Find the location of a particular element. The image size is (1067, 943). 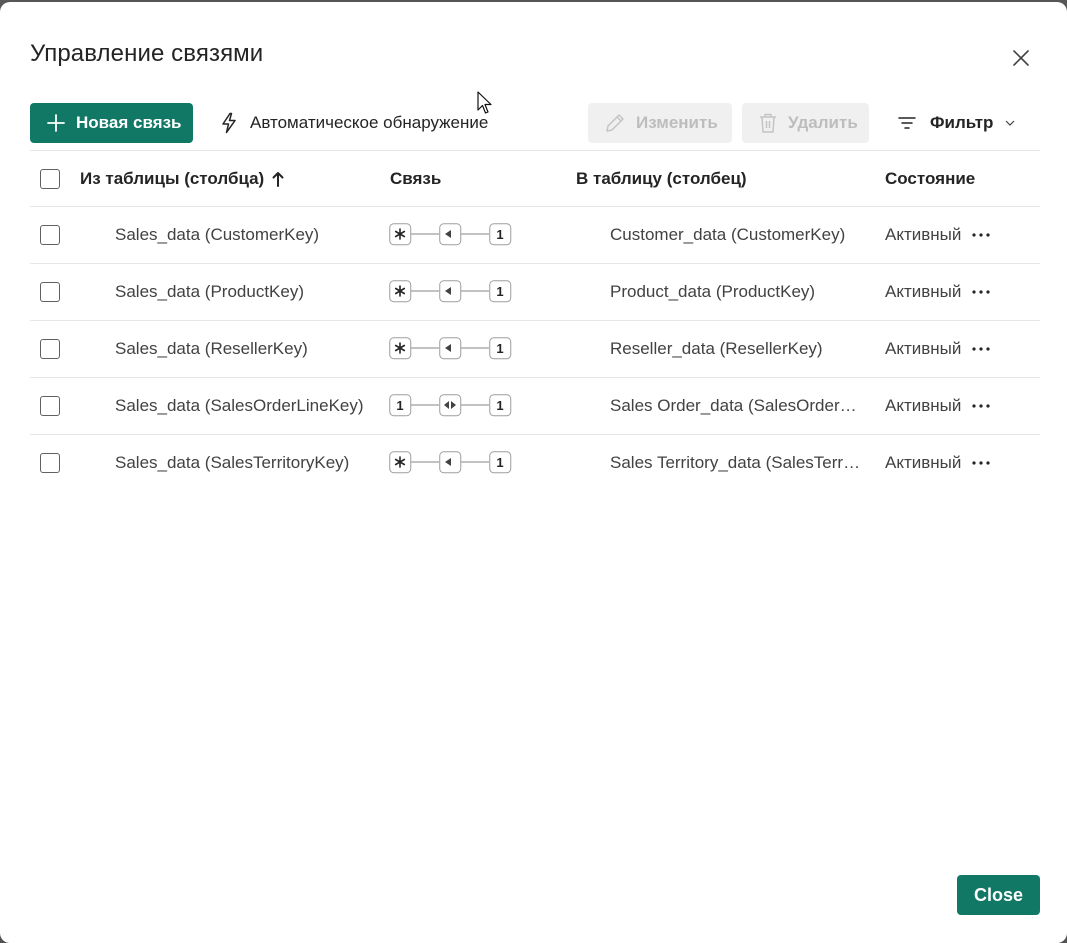

row-from-table: Sales_data (ResellerKey) is located at coordinates (211, 348).